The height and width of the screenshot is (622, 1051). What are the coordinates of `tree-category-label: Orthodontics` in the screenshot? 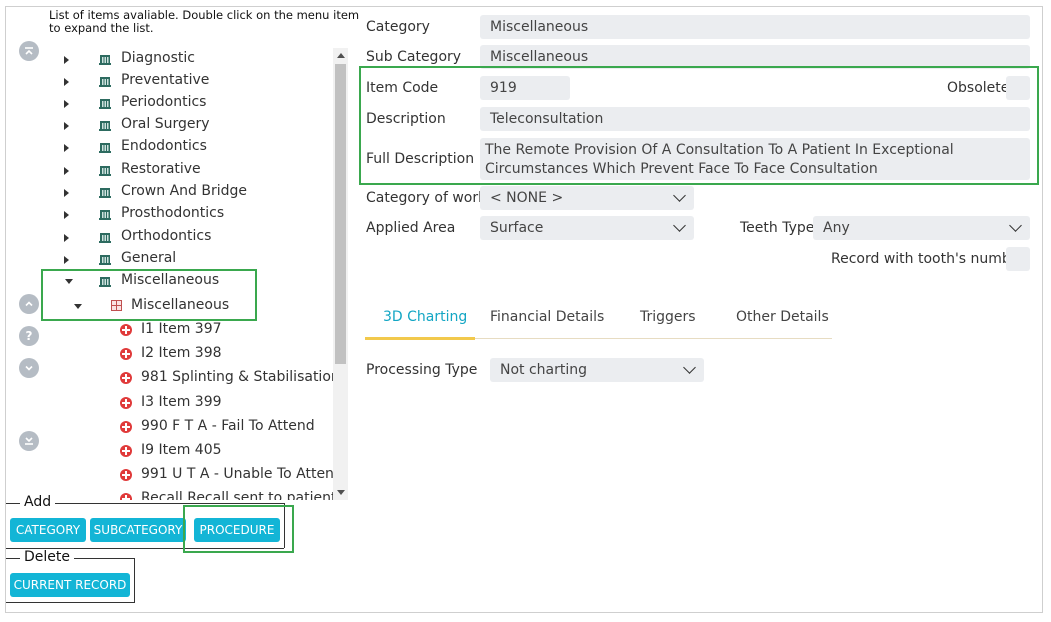 It's located at (166, 236).